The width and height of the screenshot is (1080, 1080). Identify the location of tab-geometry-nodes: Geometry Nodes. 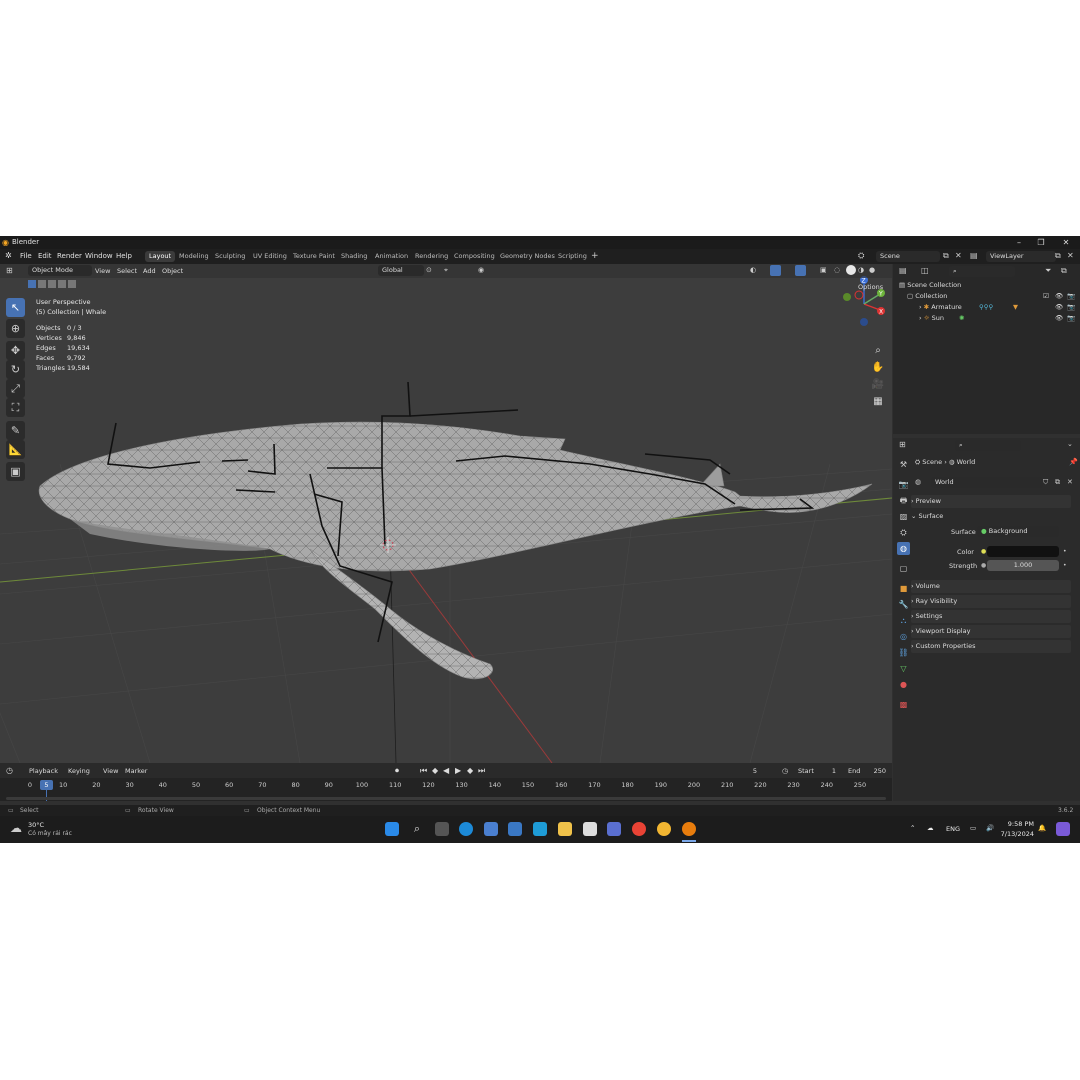
(527, 256).